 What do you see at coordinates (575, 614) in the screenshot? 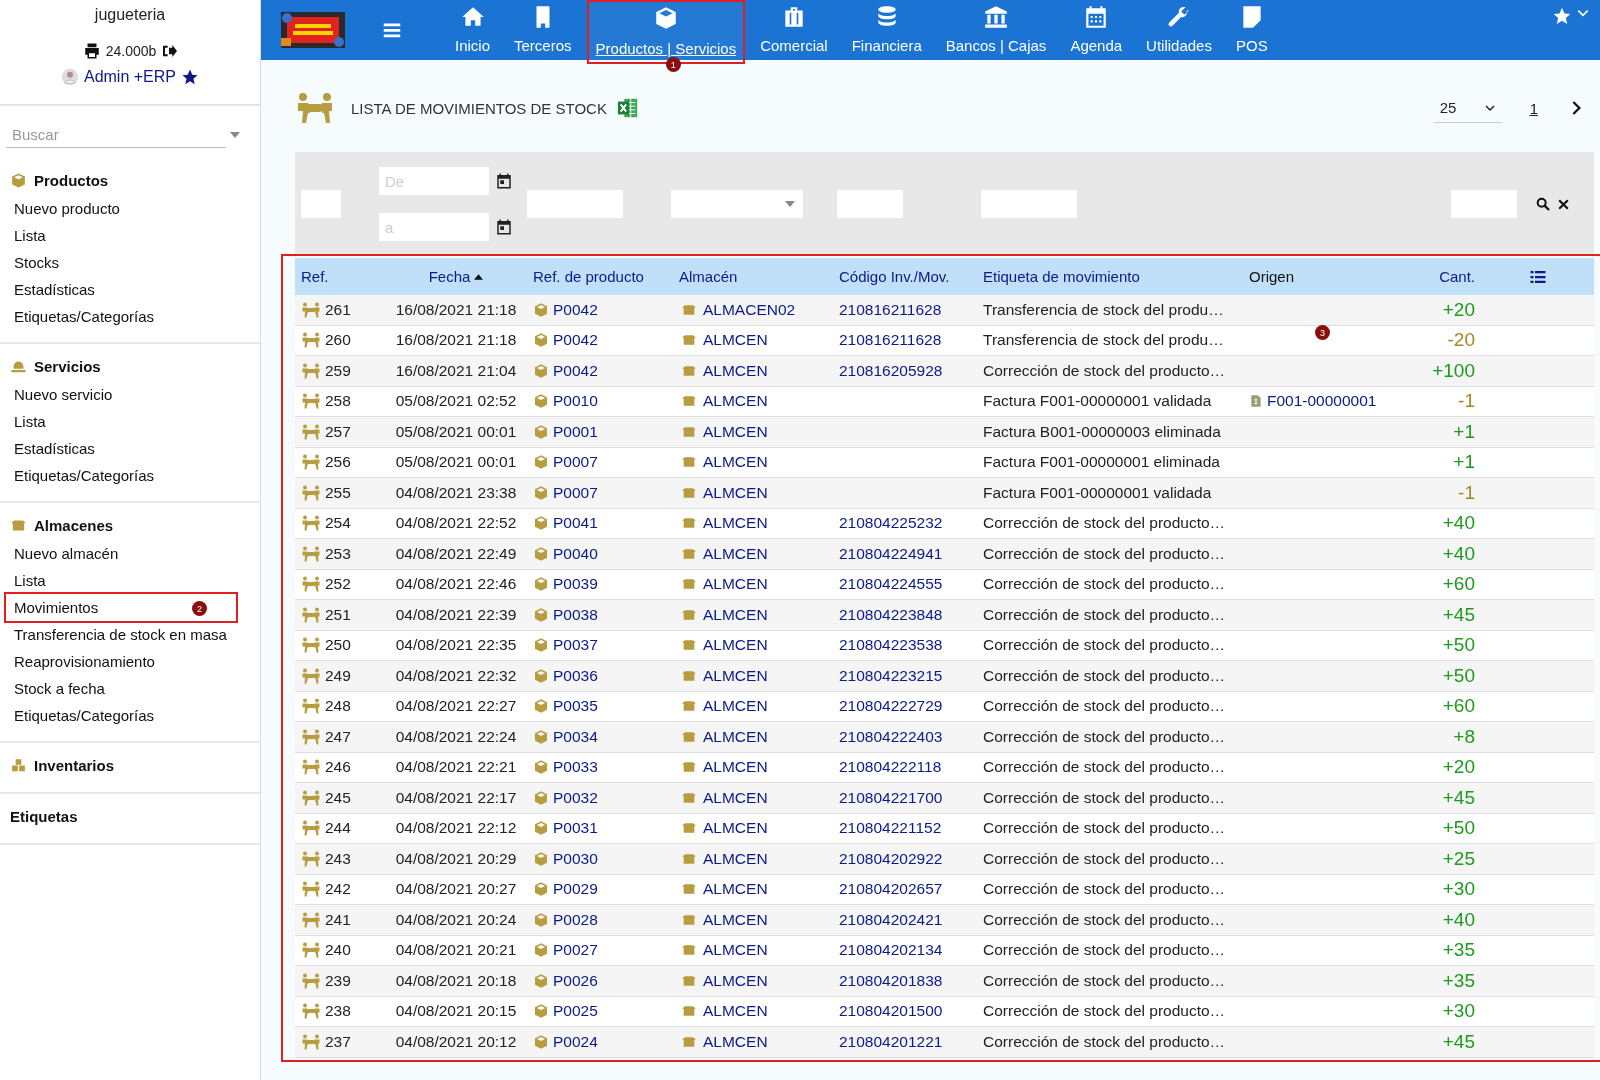
I see `product-link: P0038` at bounding box center [575, 614].